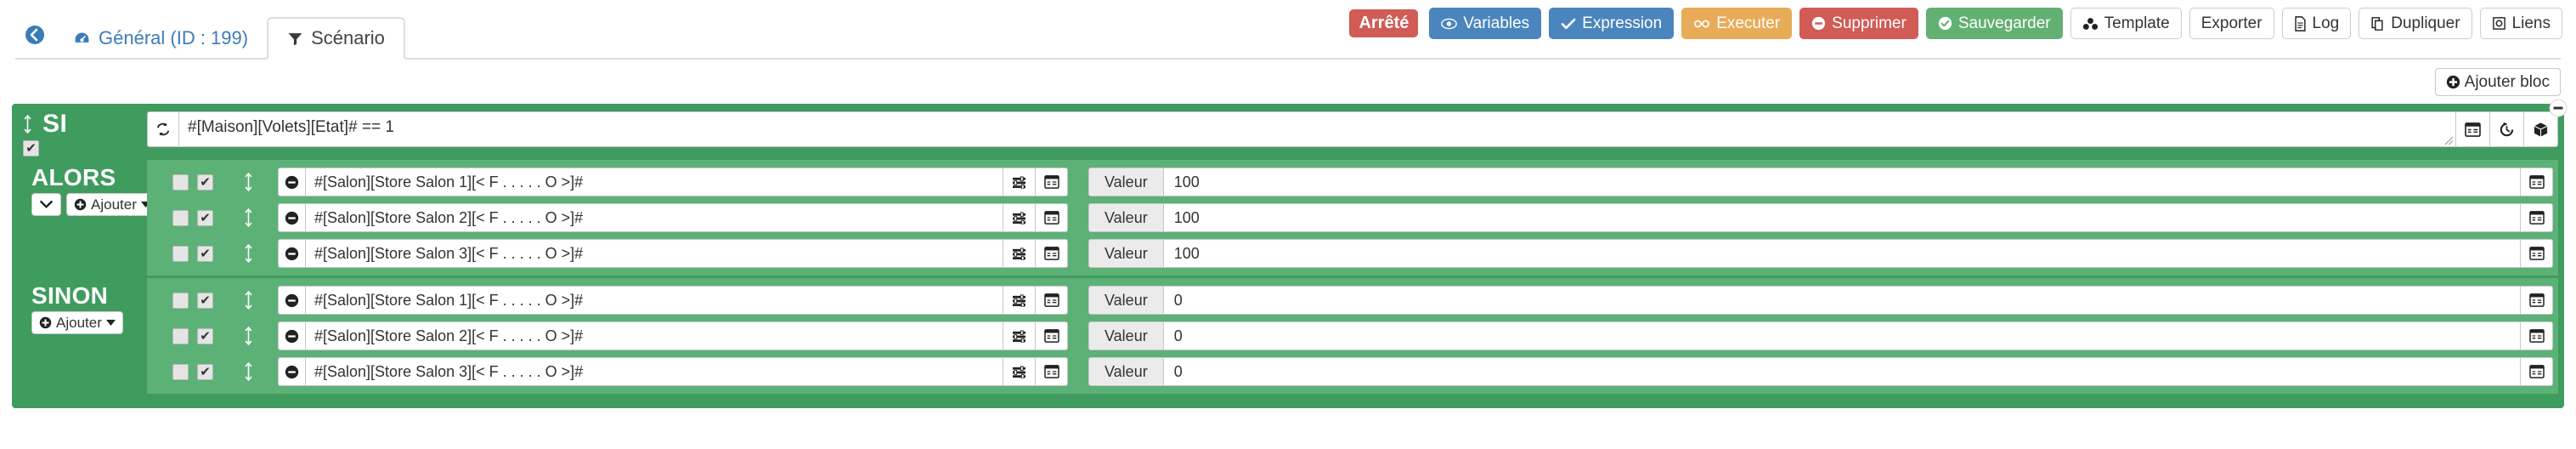  I want to click on si-window-button, so click(2473, 129).